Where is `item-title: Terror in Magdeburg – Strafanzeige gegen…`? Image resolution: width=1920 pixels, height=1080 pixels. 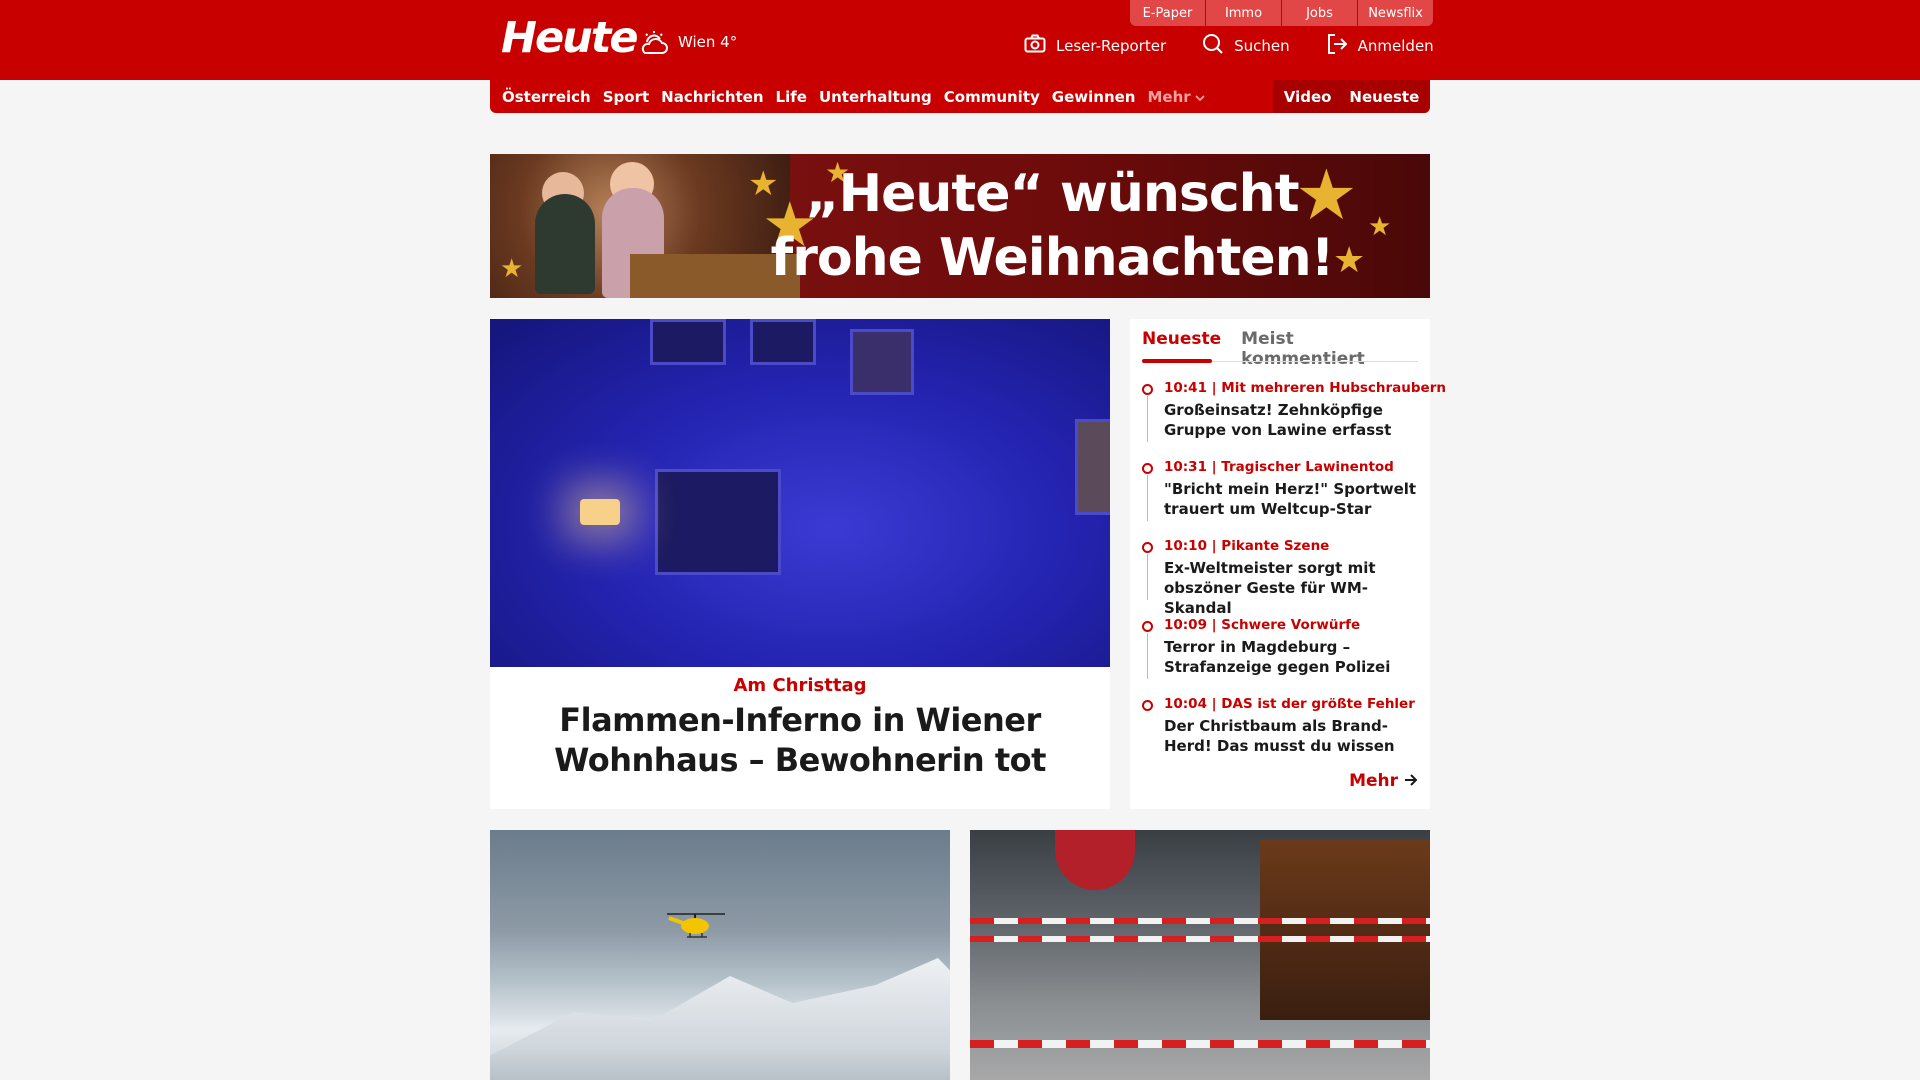
item-title: Terror in Magdeburg – Strafanzeige gegen… is located at coordinates (1293, 657).